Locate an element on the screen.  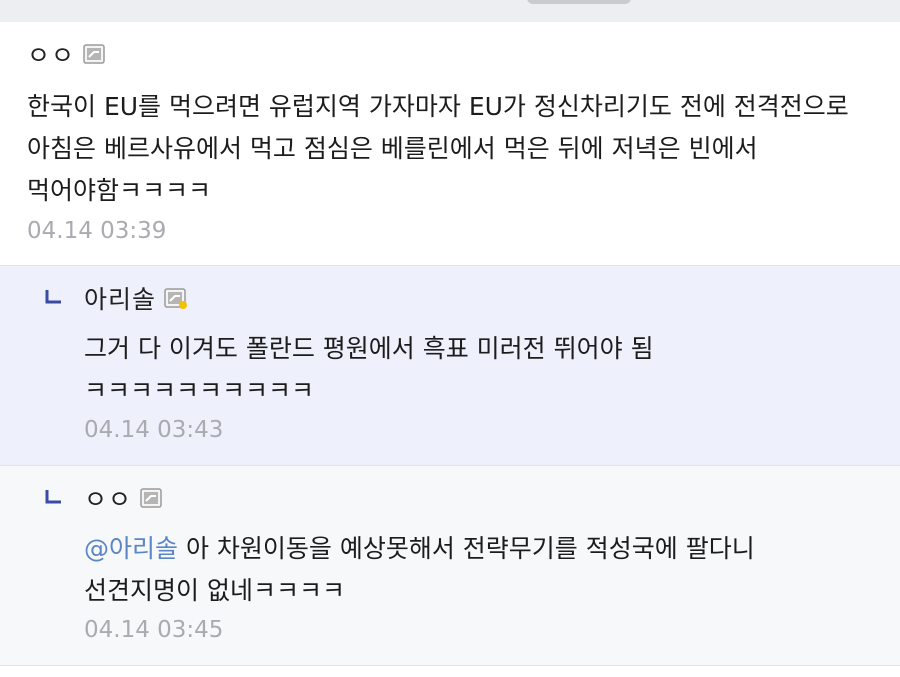
reply-header: 아리솔 is located at coordinates (136, 298).